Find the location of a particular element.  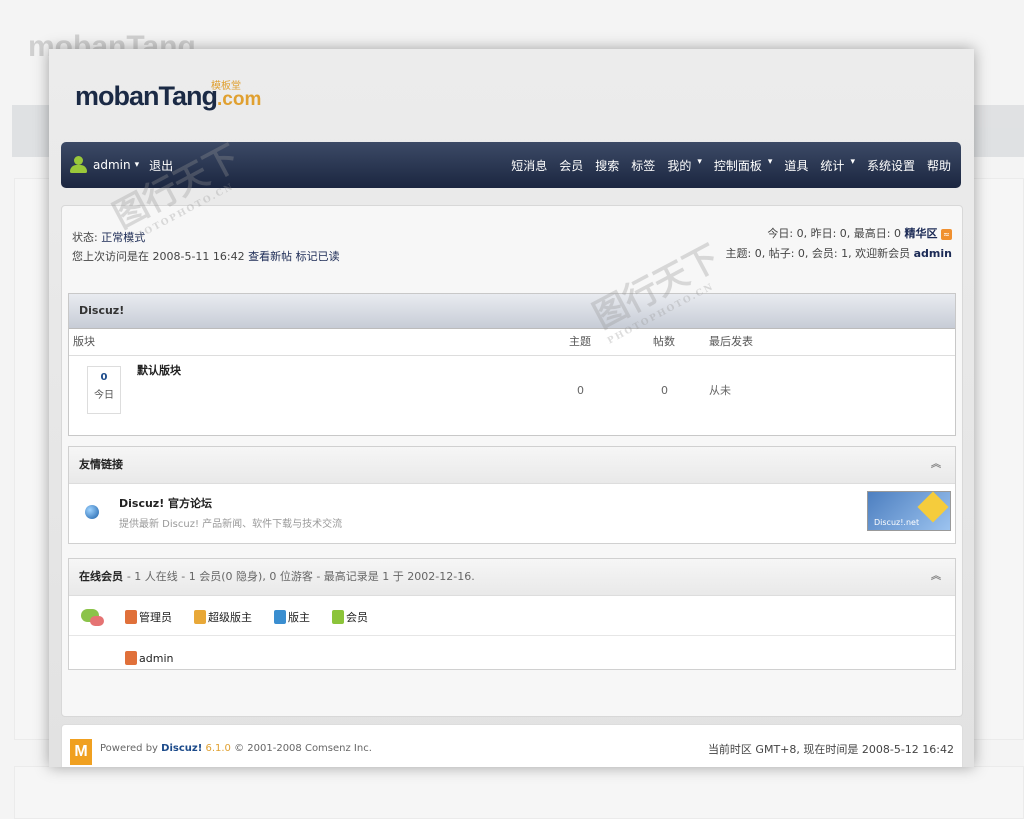

group-label: 管理员 is located at coordinates (155, 617).